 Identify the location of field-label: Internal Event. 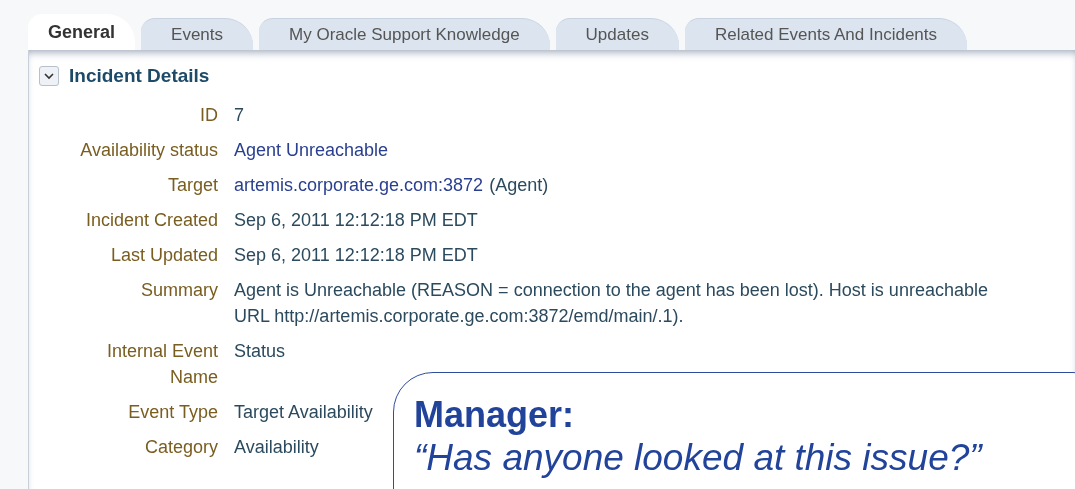
(161, 351).